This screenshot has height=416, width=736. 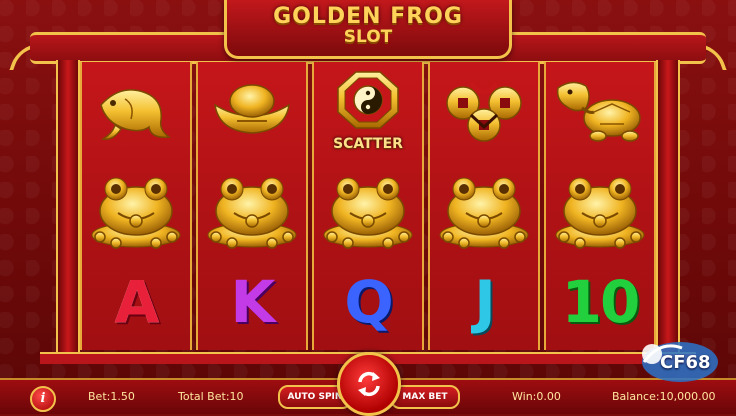 I want to click on reel-5: 10, so click(x=600, y=206).